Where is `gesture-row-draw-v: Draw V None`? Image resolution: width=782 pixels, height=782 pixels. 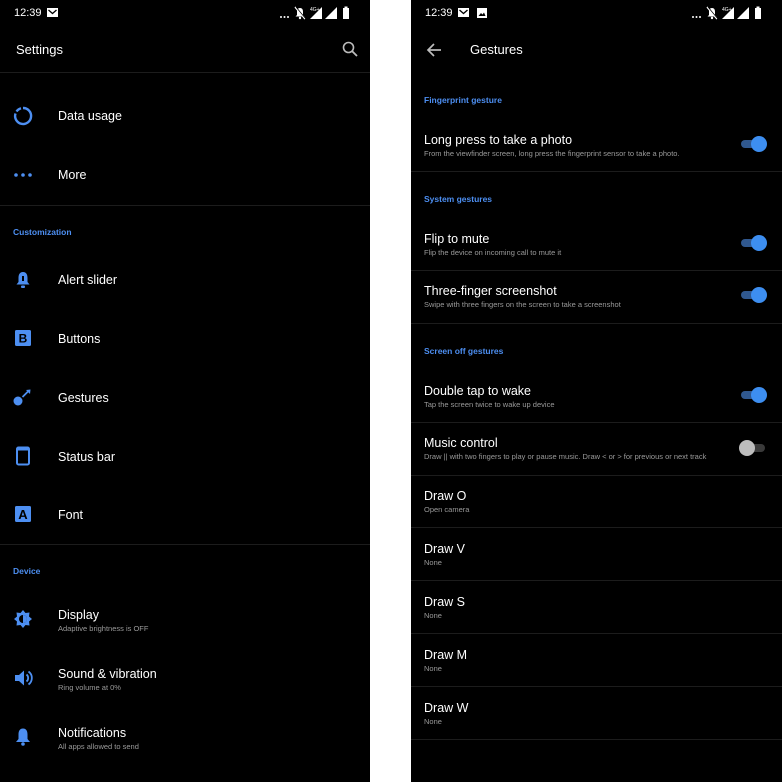 gesture-row-draw-v: Draw V None is located at coordinates (596, 554).